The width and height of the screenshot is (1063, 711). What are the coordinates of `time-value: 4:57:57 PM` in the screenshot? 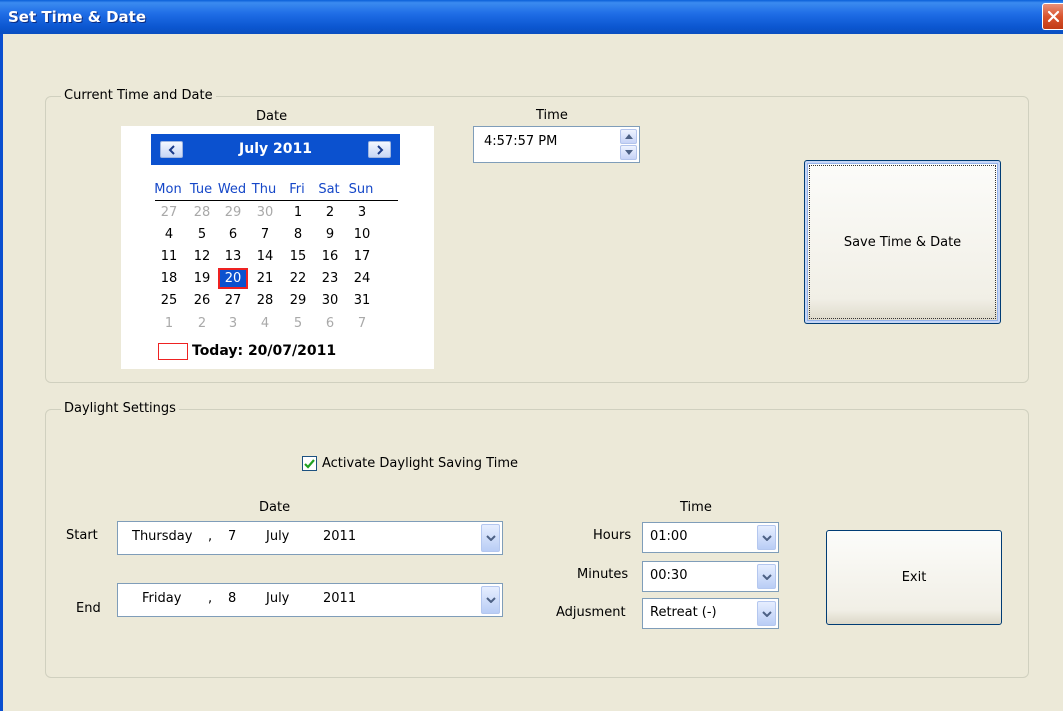 It's located at (520, 141).